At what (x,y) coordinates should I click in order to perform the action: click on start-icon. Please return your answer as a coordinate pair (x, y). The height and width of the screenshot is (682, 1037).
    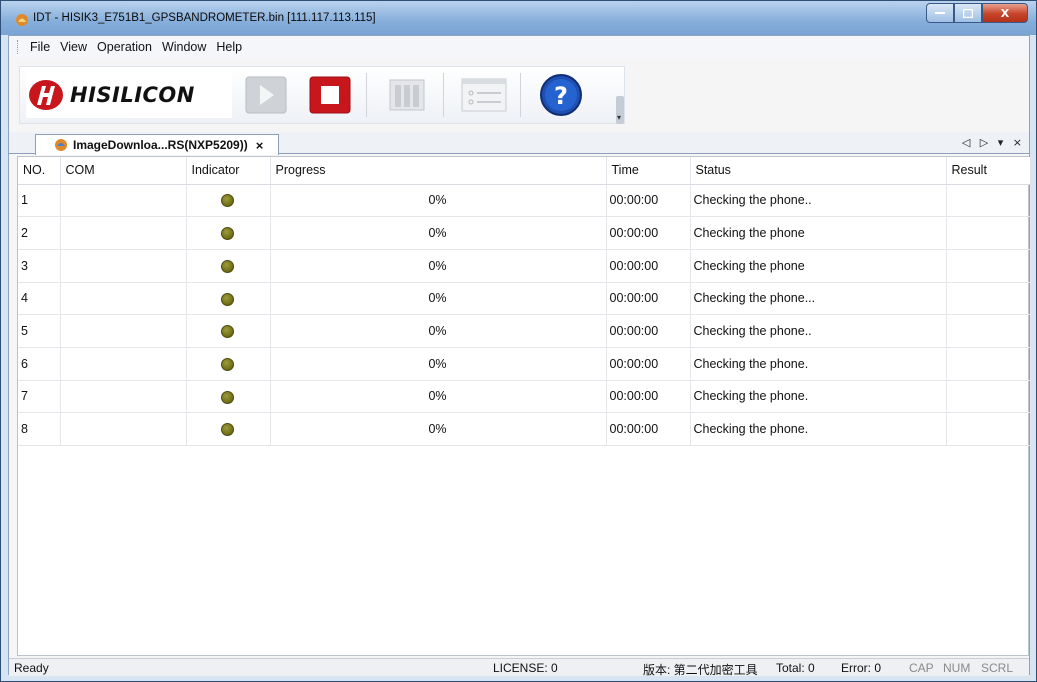
    Looking at the image, I should click on (266, 95).